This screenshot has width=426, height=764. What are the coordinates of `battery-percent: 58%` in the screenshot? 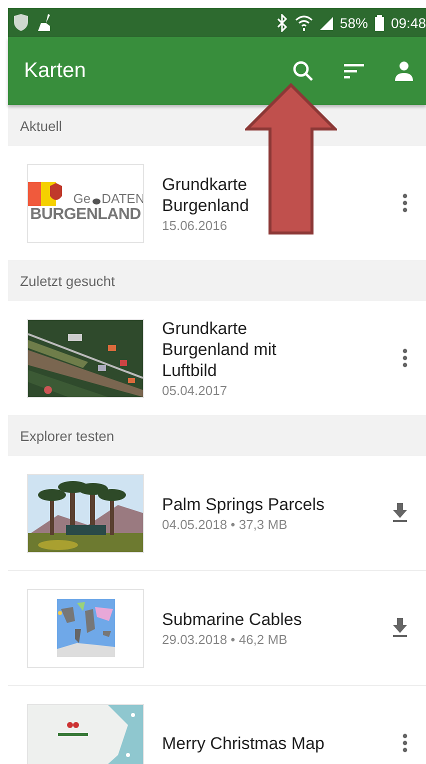 It's located at (354, 22).